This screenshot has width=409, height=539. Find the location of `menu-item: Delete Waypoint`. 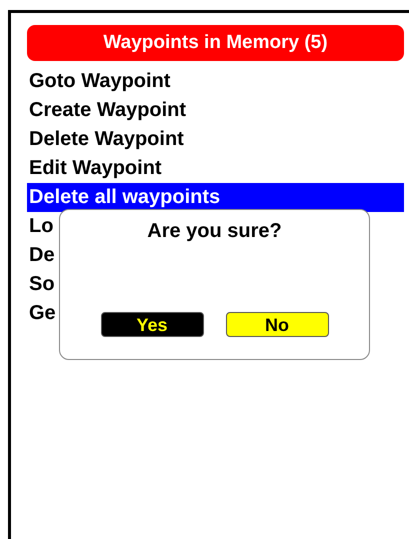

menu-item: Delete Waypoint is located at coordinates (215, 139).